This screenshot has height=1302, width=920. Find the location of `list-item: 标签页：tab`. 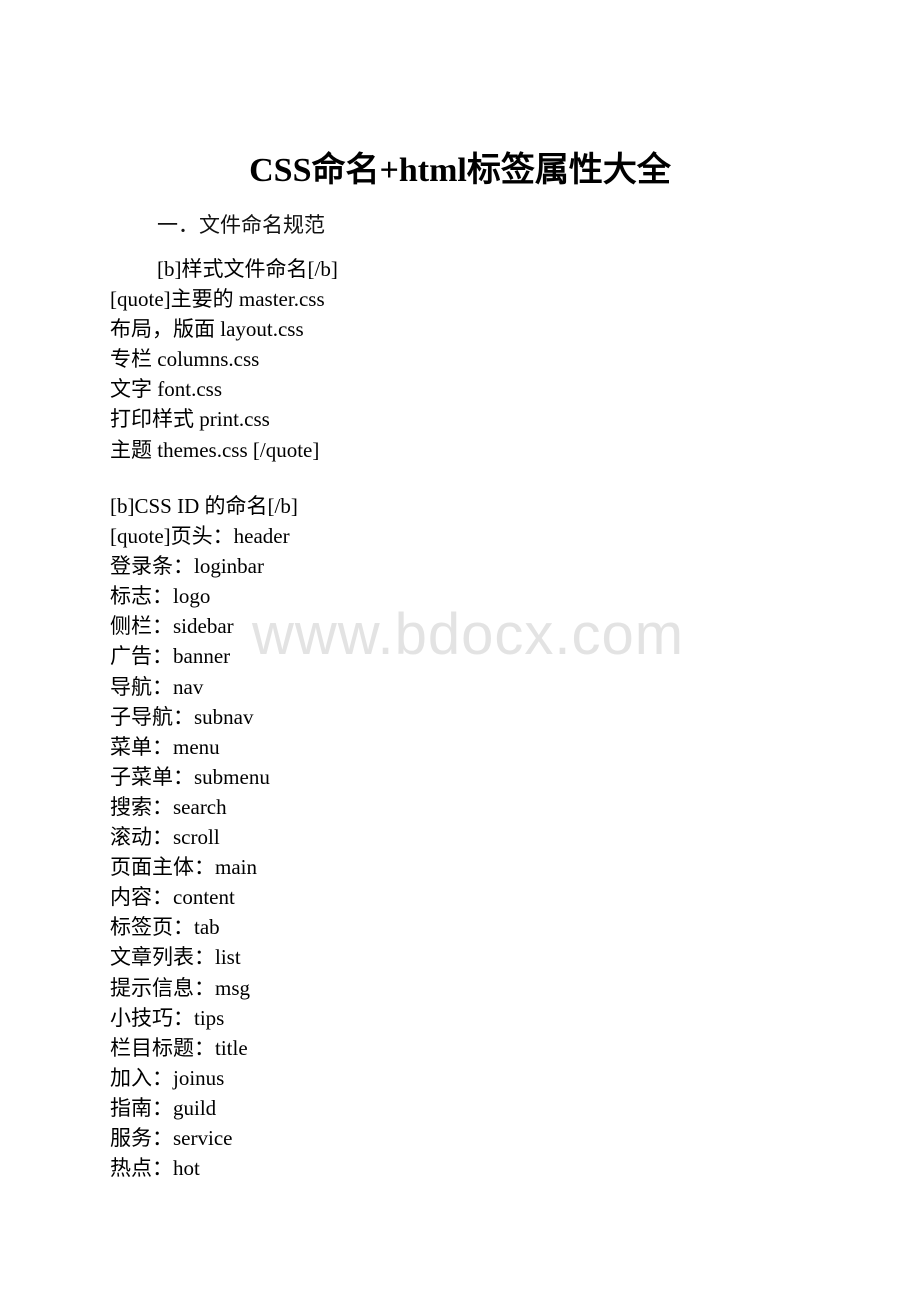

list-item: 标签页：tab is located at coordinates (165, 927).